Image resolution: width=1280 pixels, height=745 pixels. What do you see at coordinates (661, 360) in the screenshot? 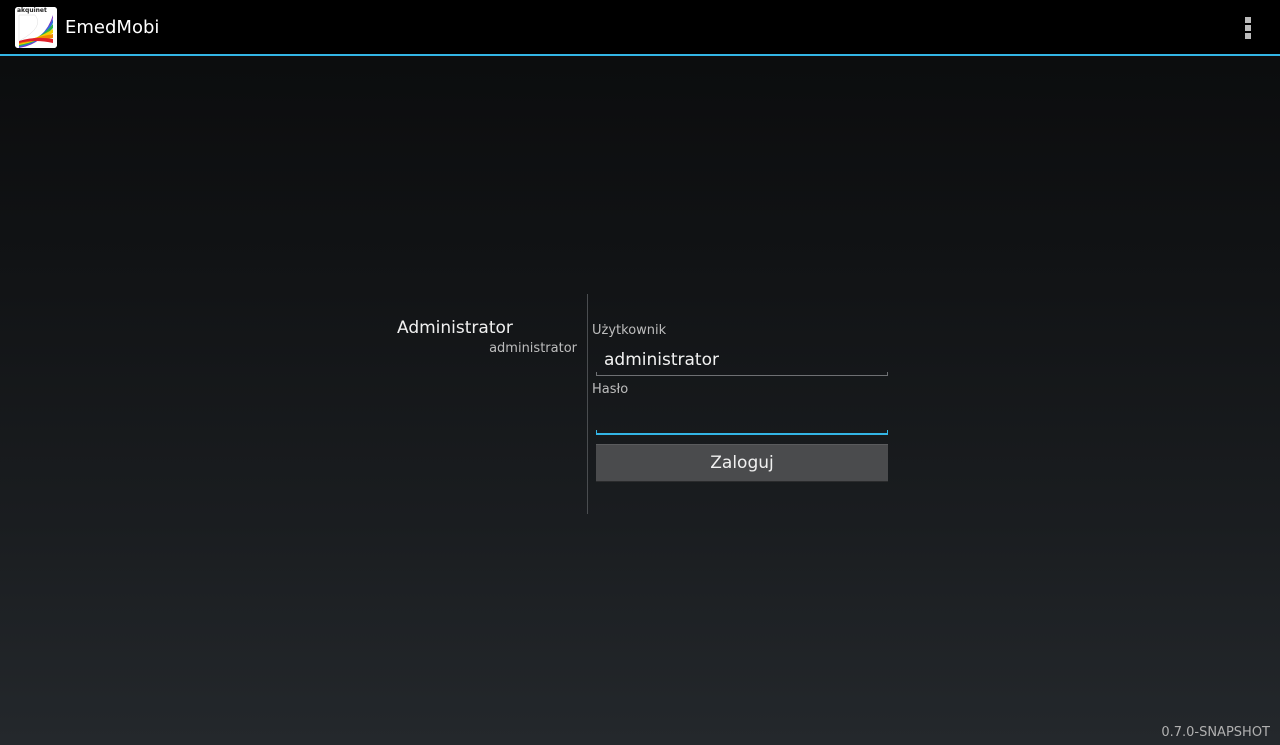
I see `username-value: administrator` at bounding box center [661, 360].